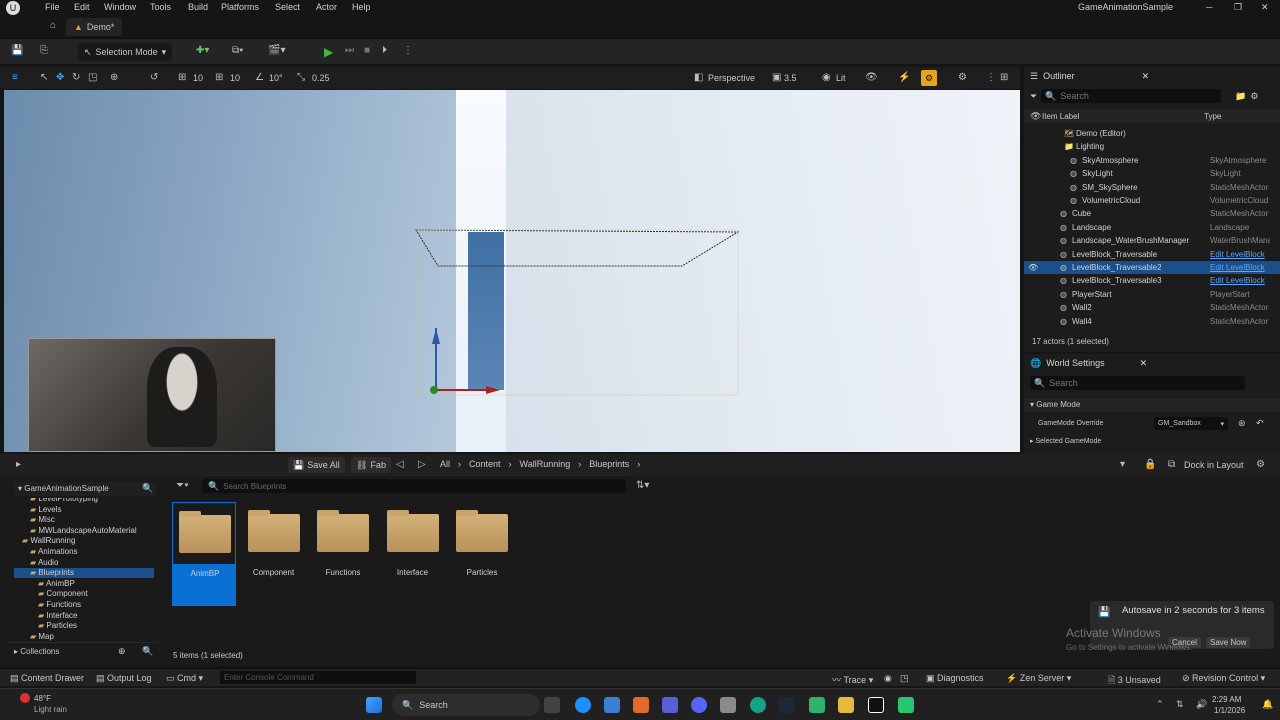  I want to click on asset-folder: AnimBP, so click(204, 554).